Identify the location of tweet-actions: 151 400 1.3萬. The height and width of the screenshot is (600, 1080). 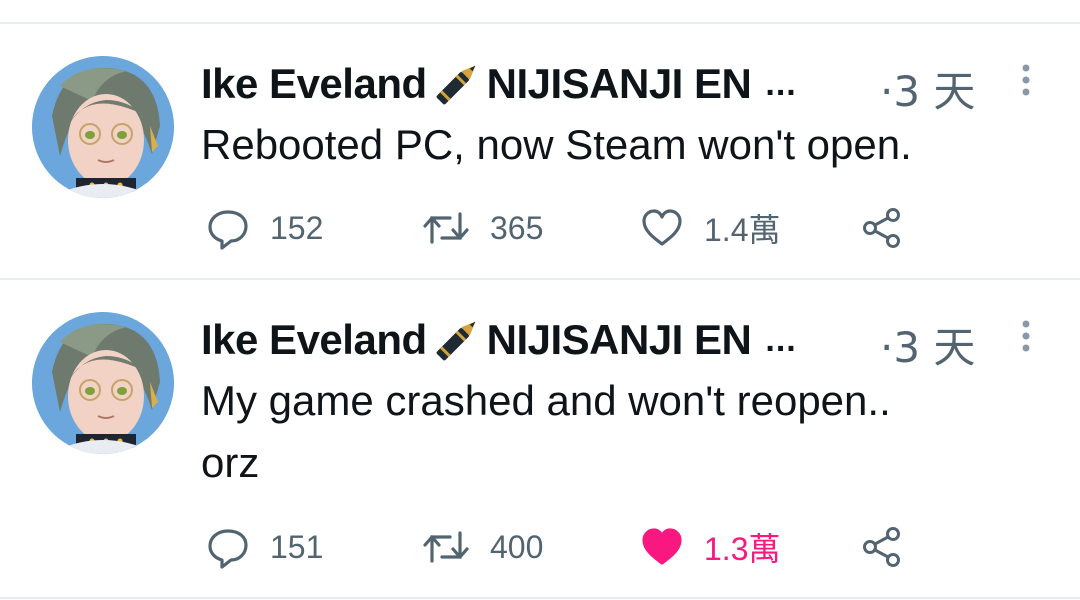
(560, 547).